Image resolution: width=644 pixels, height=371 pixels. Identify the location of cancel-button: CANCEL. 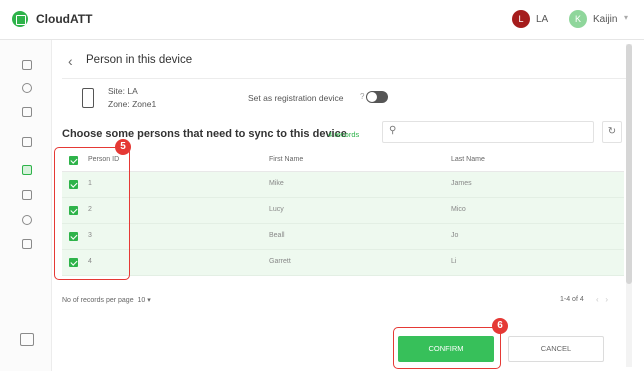
(556, 349).